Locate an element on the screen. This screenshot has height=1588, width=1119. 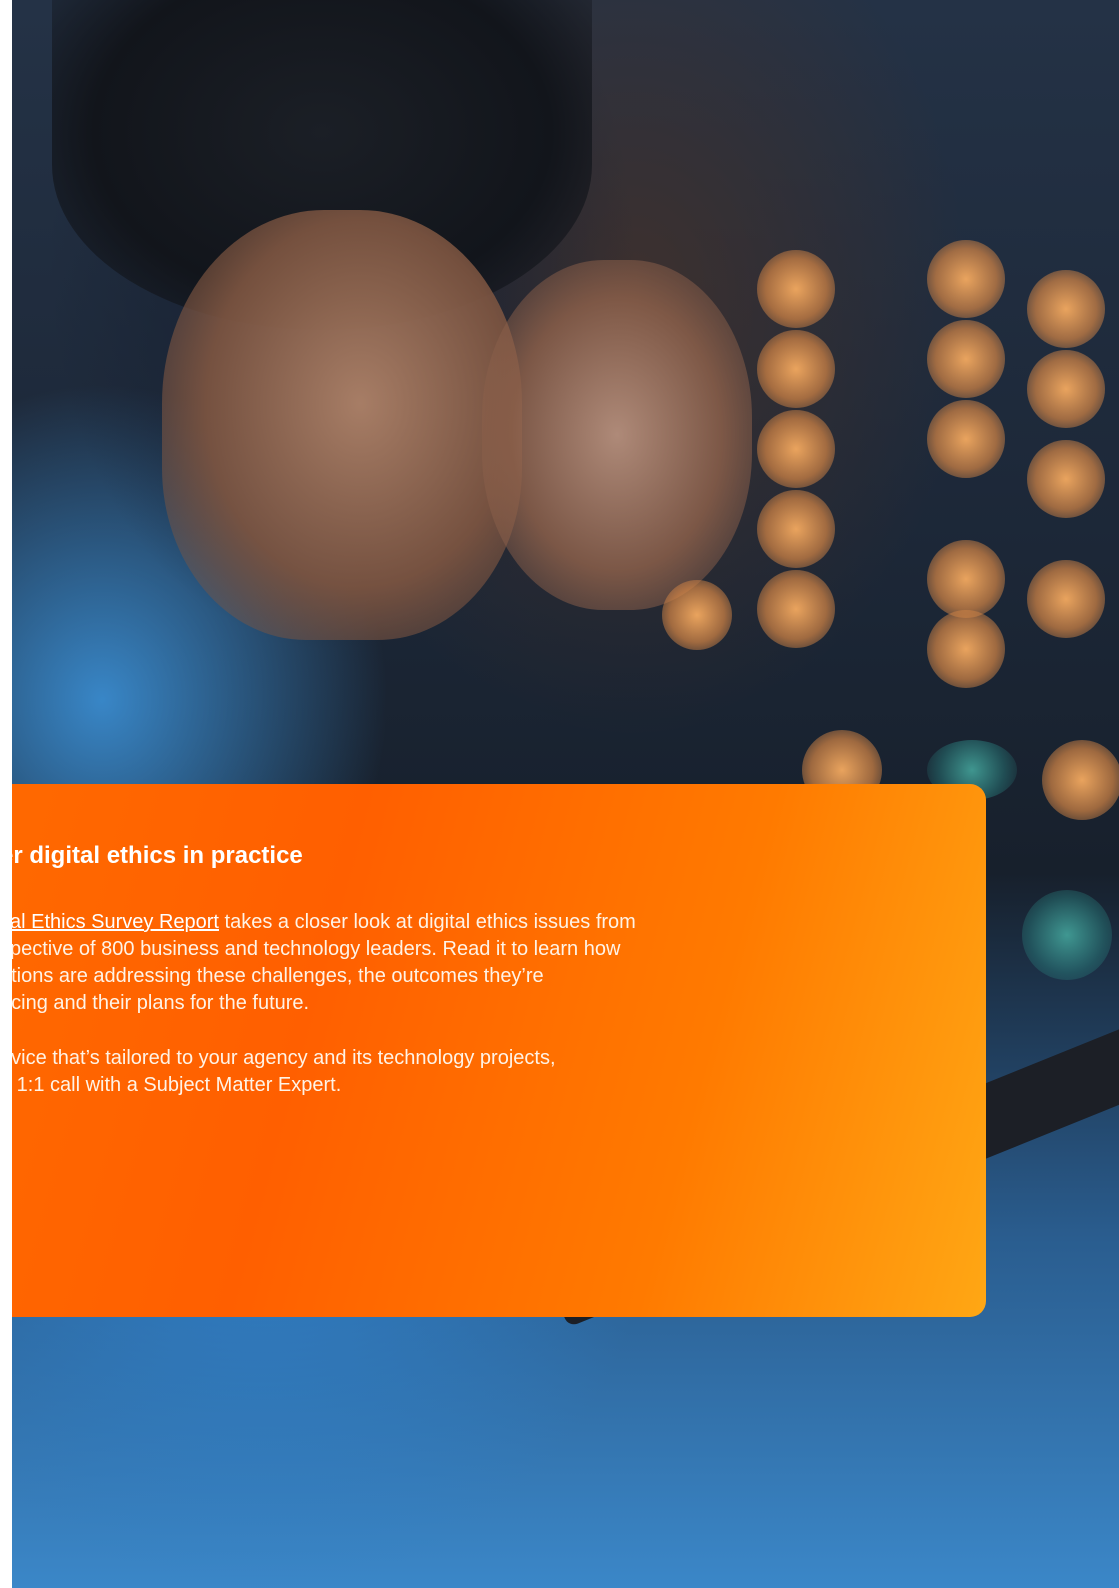
promo-heading: er digital ethics in practice is located at coordinates (151, 855).